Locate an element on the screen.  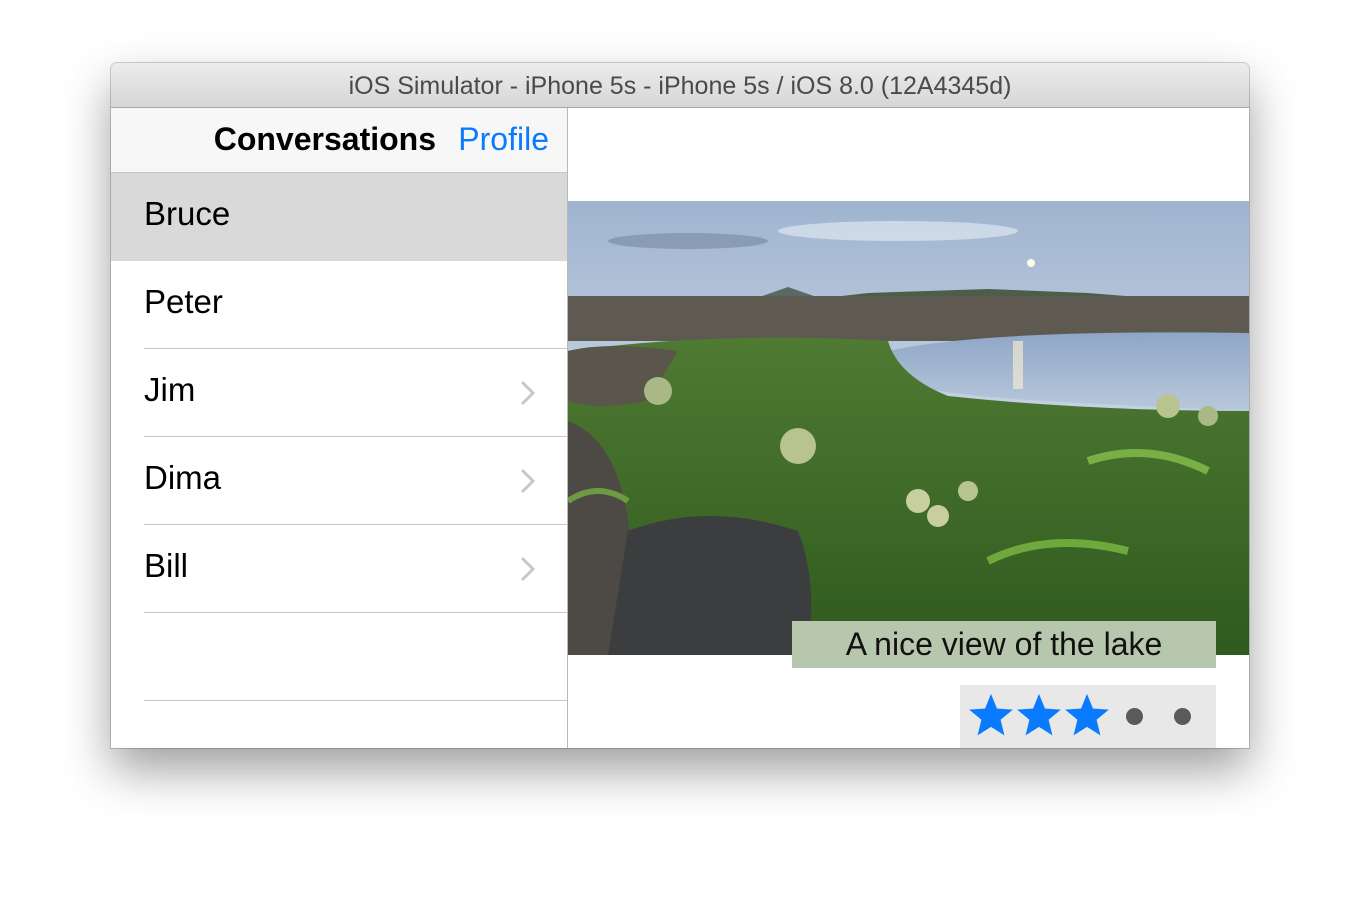
row-label: Jim is located at coordinates (170, 389).